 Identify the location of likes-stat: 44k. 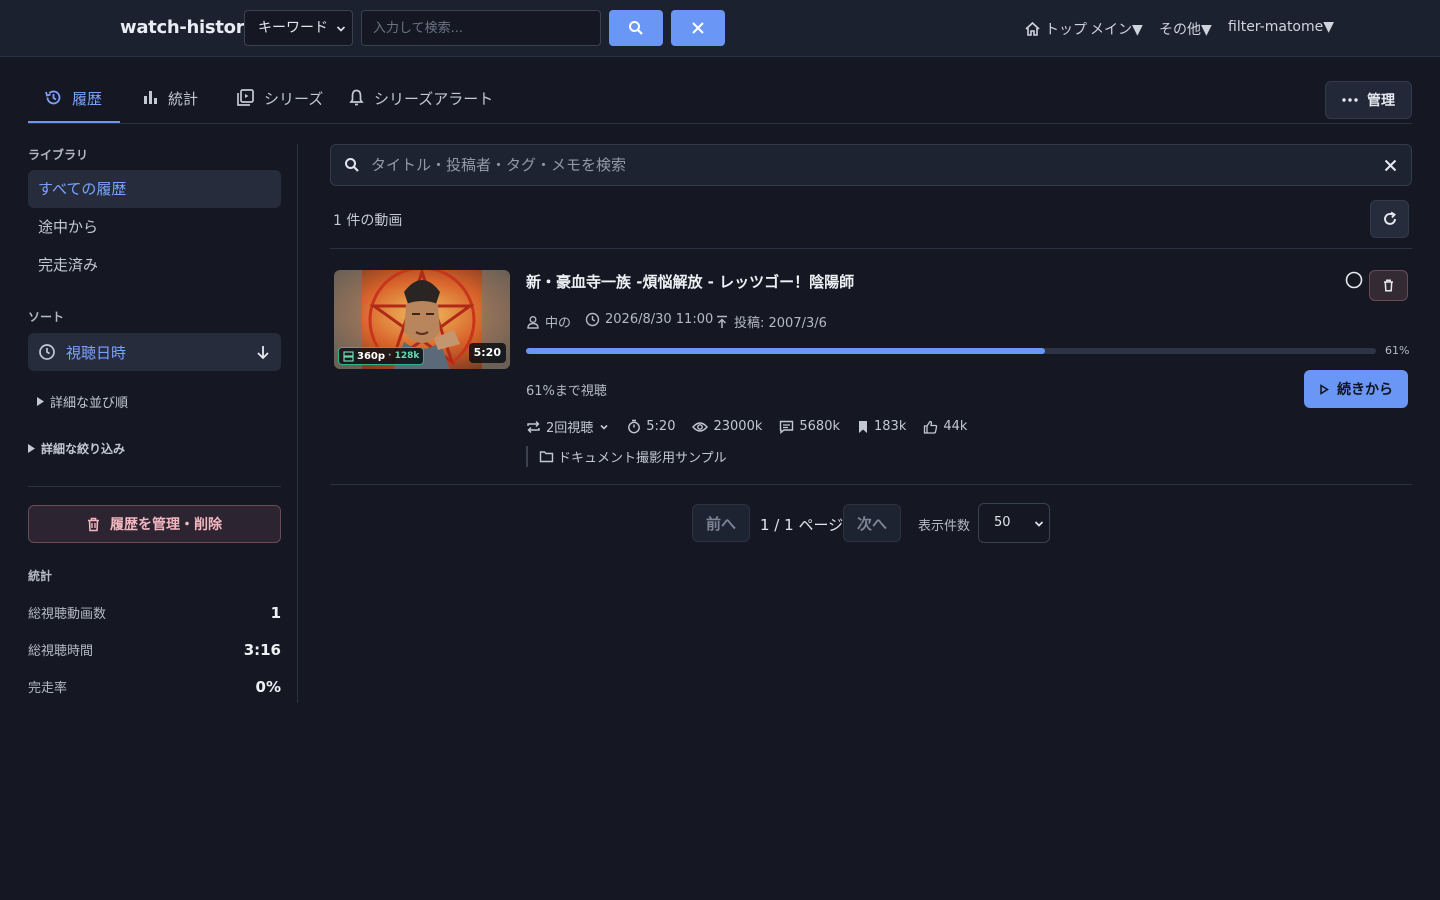
(945, 426).